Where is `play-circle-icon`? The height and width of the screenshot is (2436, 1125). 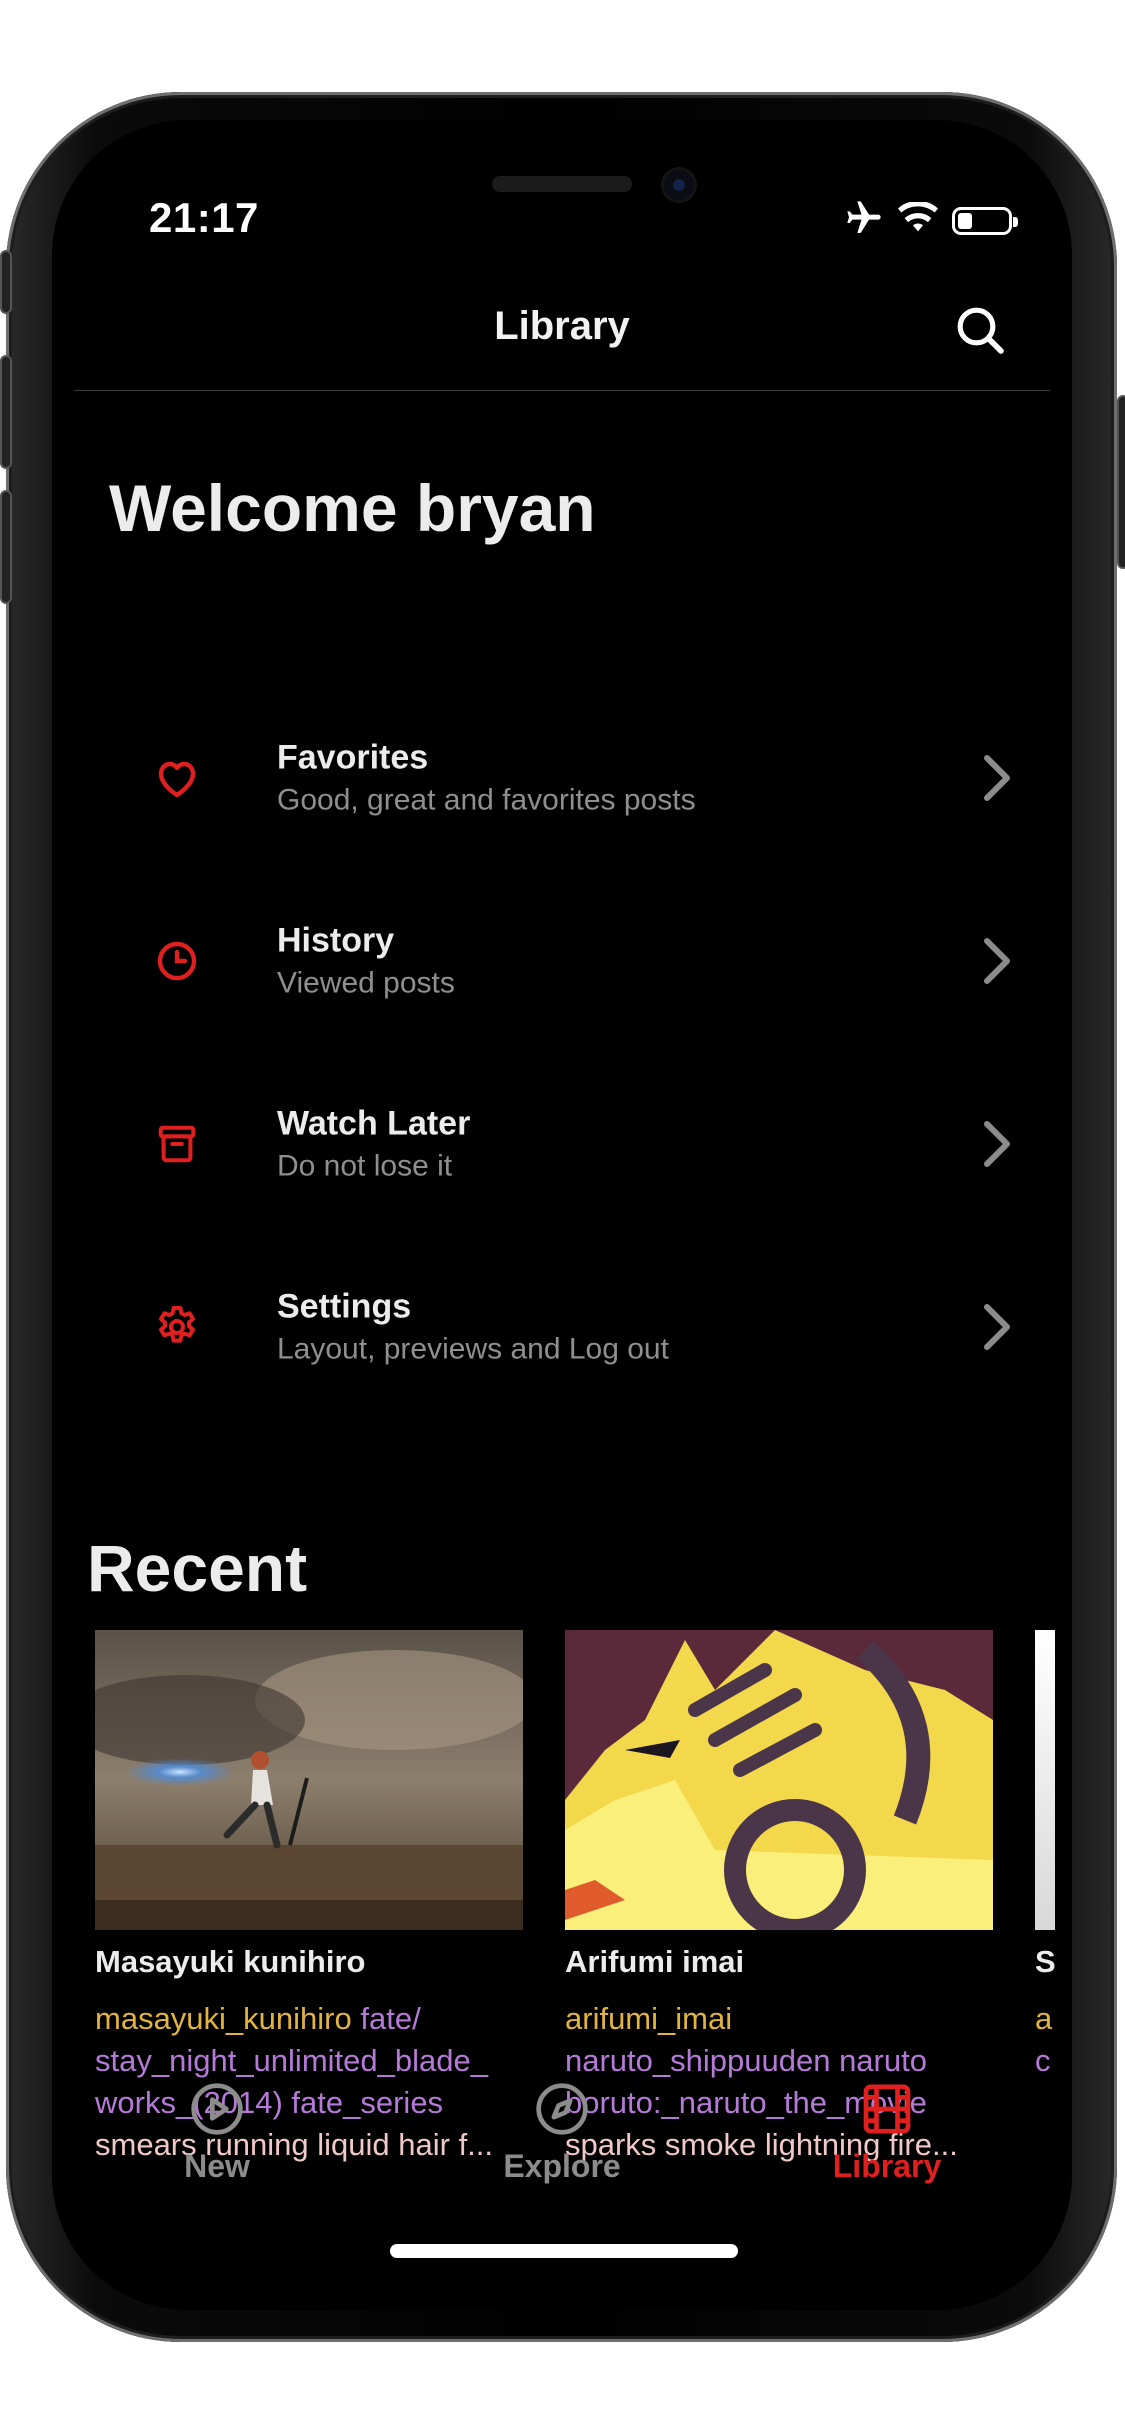
play-circle-icon is located at coordinates (217, 2109).